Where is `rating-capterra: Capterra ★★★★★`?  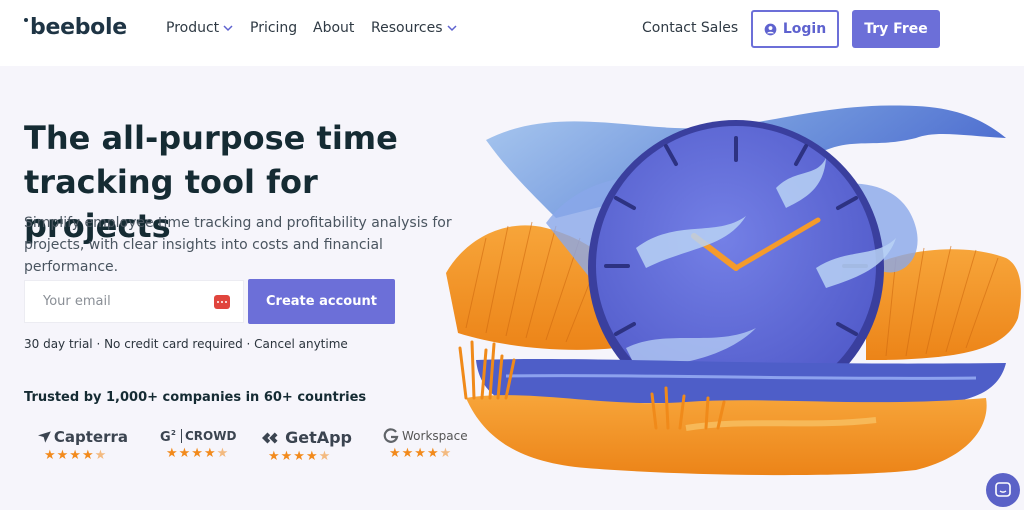 rating-capterra: Capterra ★★★★★ is located at coordinates (83, 445).